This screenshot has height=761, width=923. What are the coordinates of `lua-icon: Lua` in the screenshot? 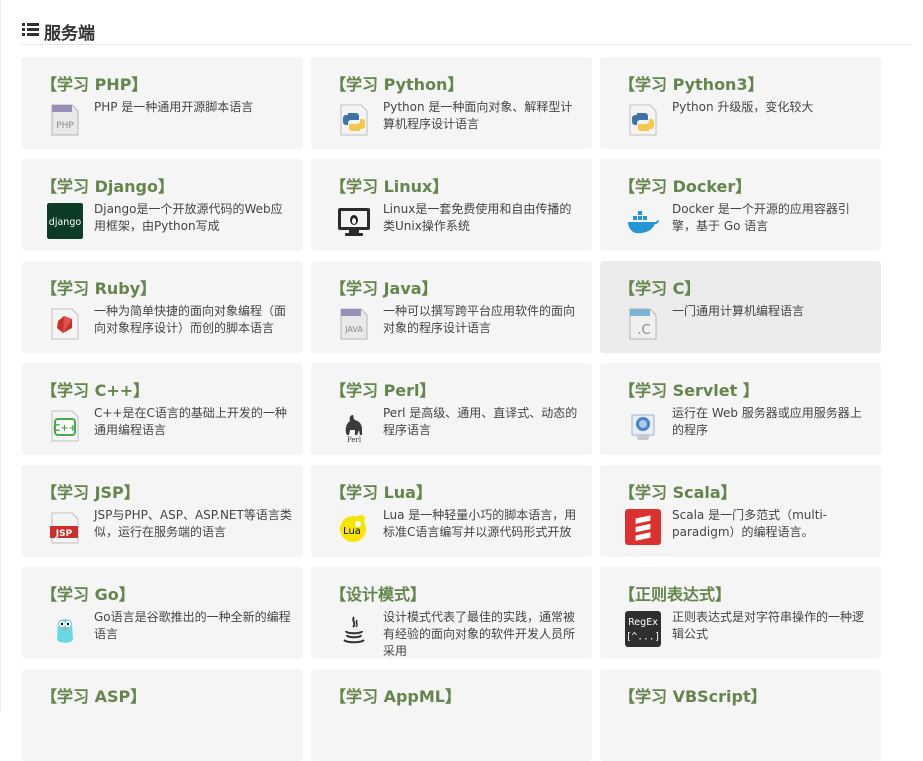 It's located at (353, 528).